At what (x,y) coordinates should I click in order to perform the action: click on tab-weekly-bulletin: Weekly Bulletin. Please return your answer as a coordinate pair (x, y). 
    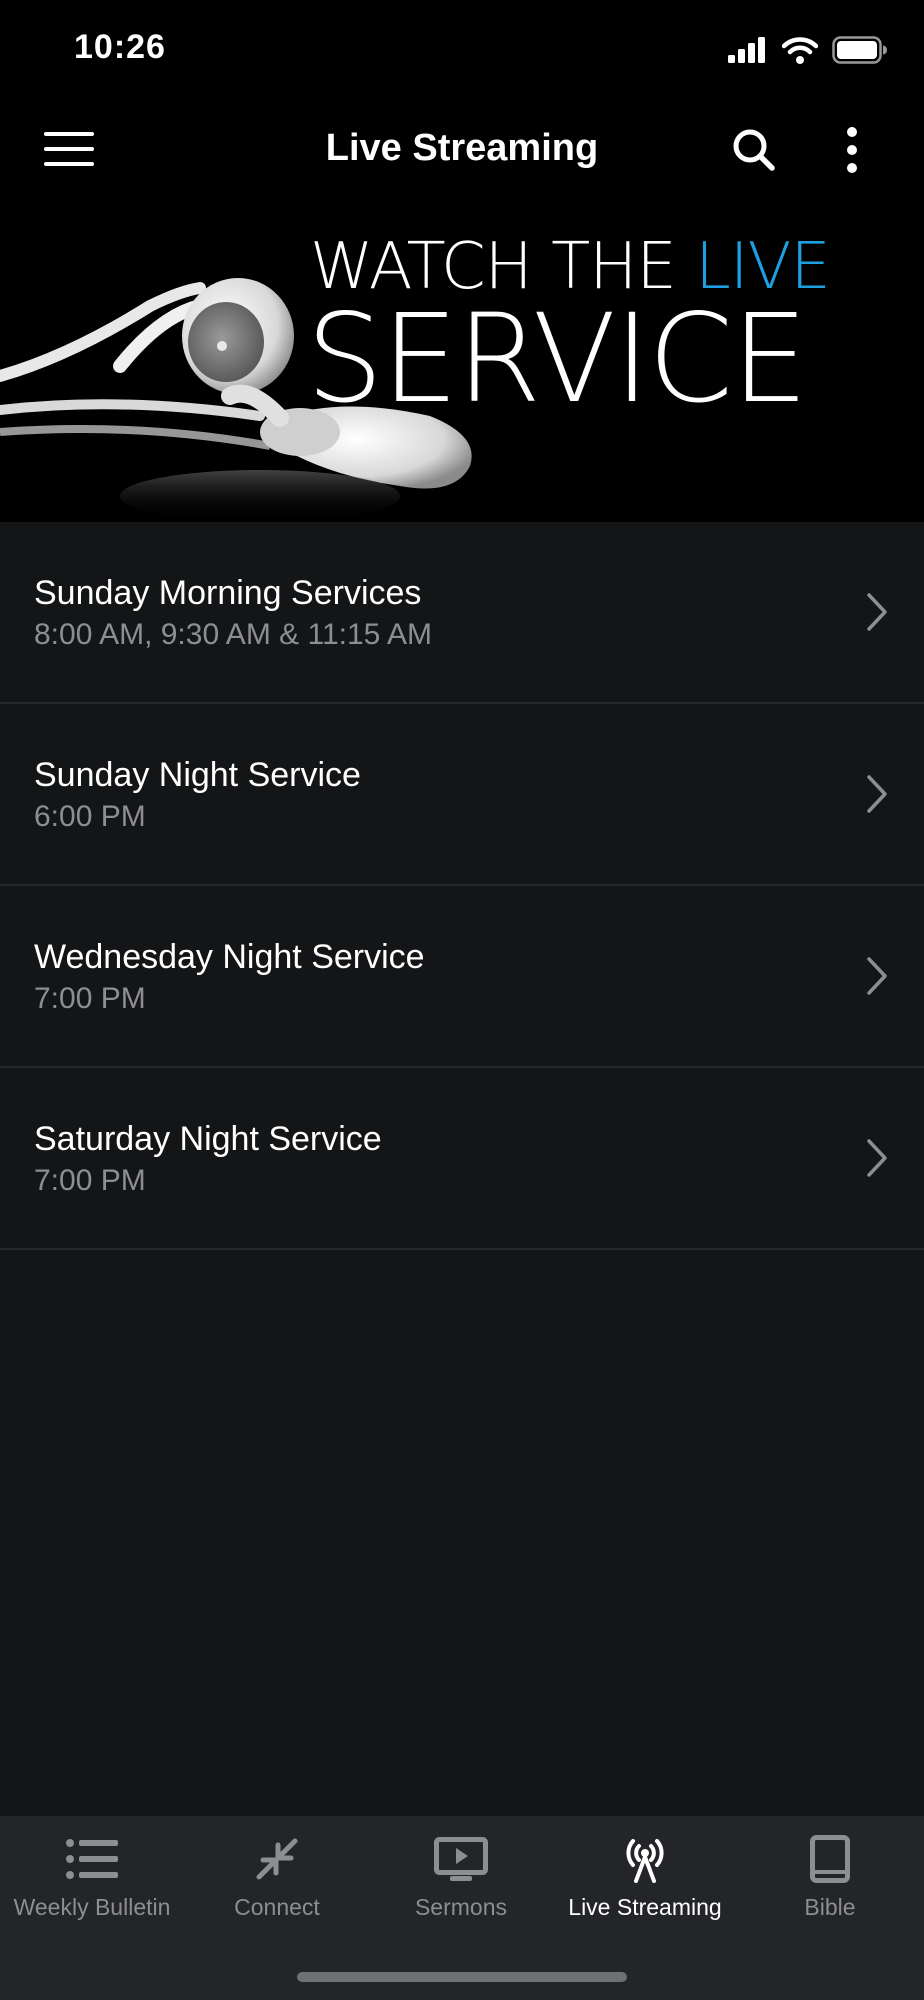
    Looking at the image, I should click on (92, 1886).